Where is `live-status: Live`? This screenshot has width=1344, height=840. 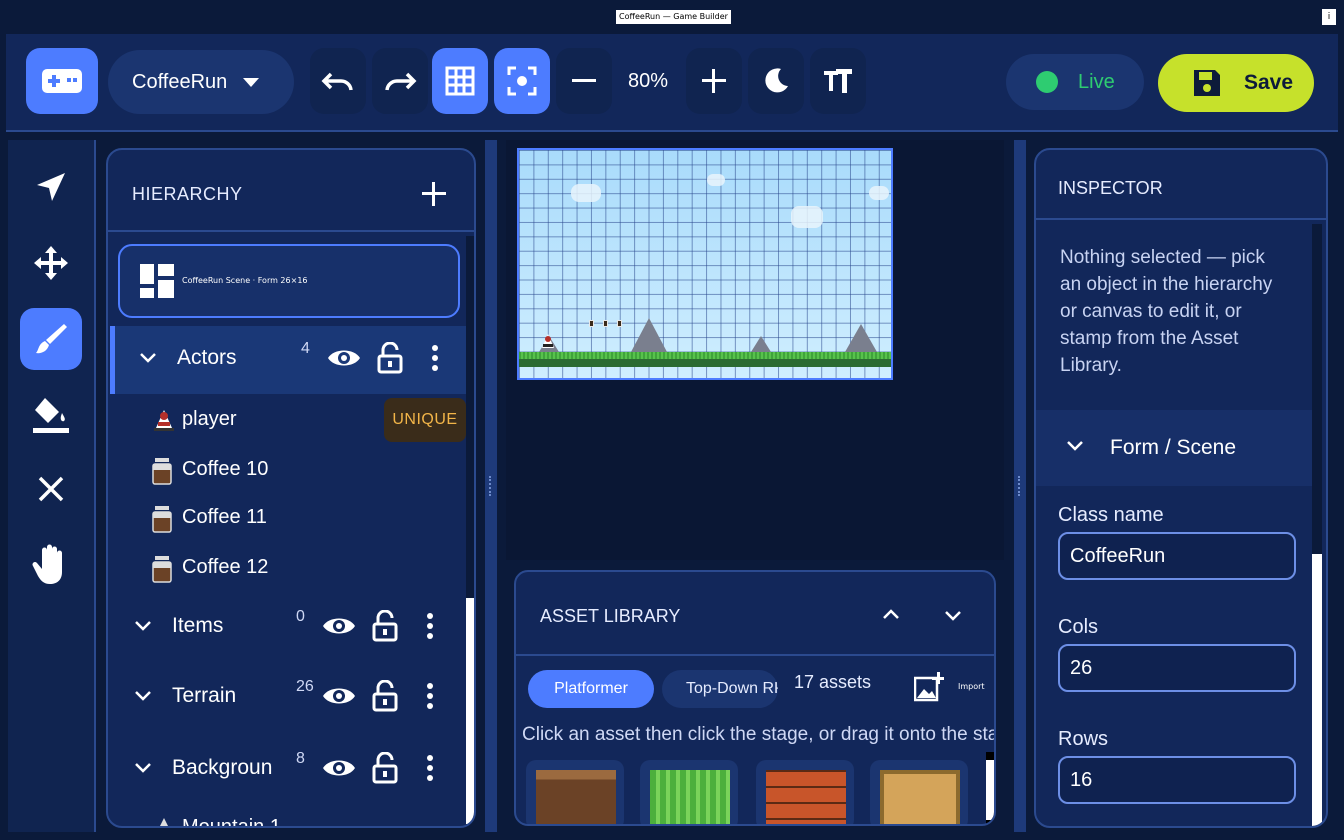
live-status: Live is located at coordinates (1075, 82).